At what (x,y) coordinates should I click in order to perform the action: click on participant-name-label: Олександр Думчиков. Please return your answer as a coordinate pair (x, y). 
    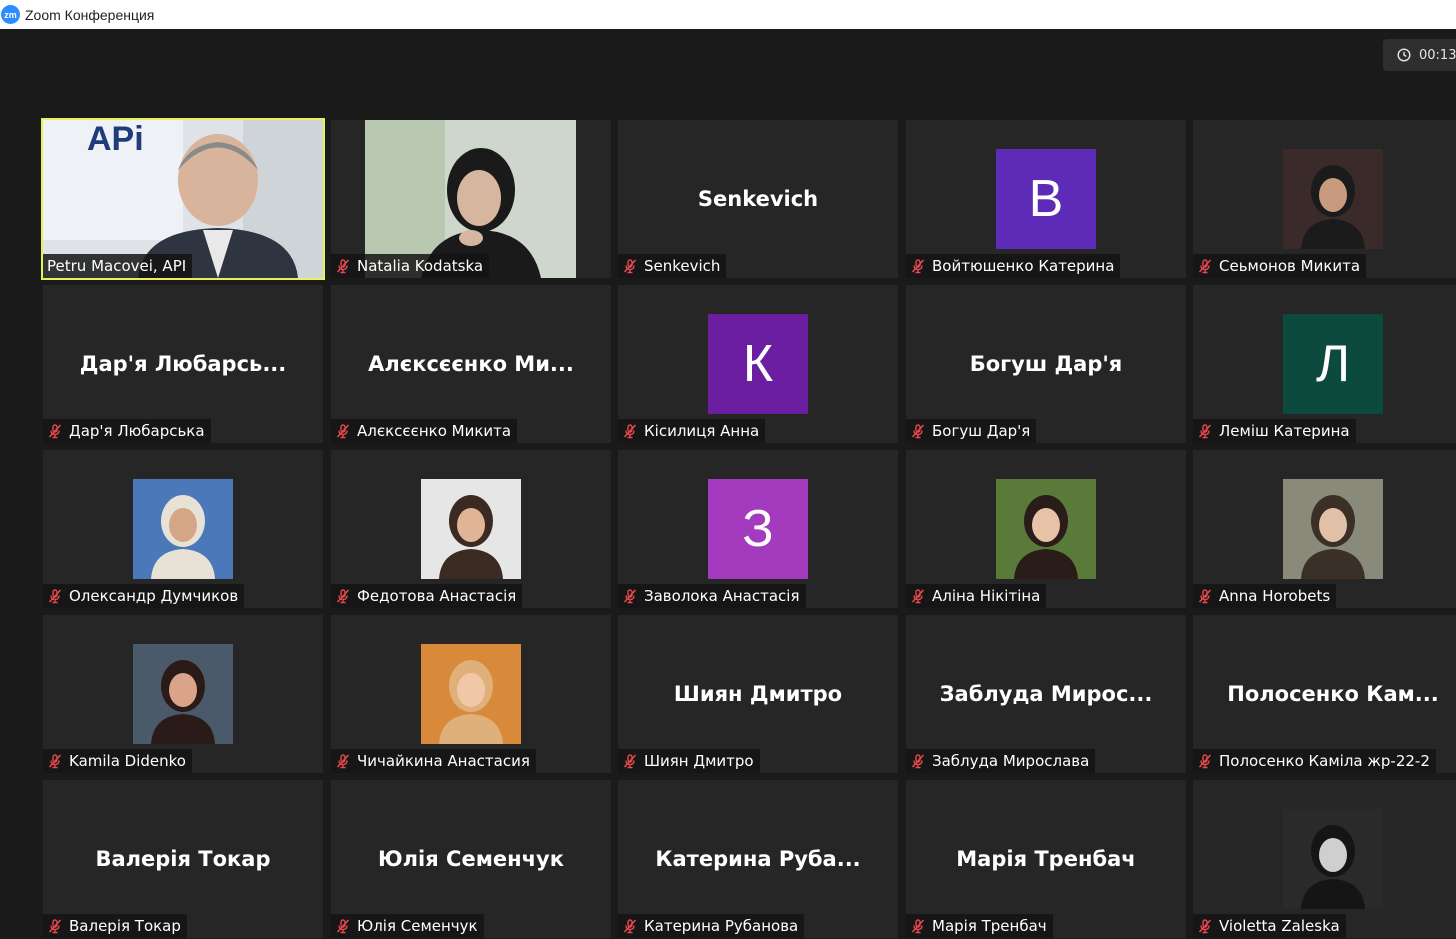
    Looking at the image, I should click on (144, 596).